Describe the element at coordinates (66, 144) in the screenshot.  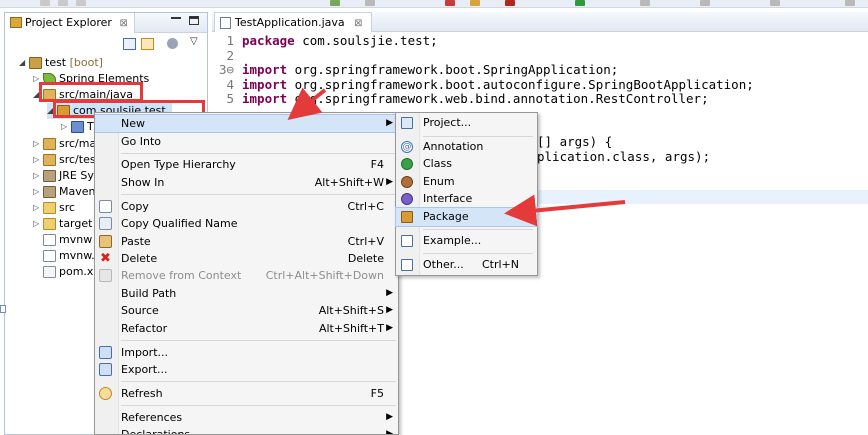
I see `tree-item-src-main-2: ▷ src/mai` at that location.